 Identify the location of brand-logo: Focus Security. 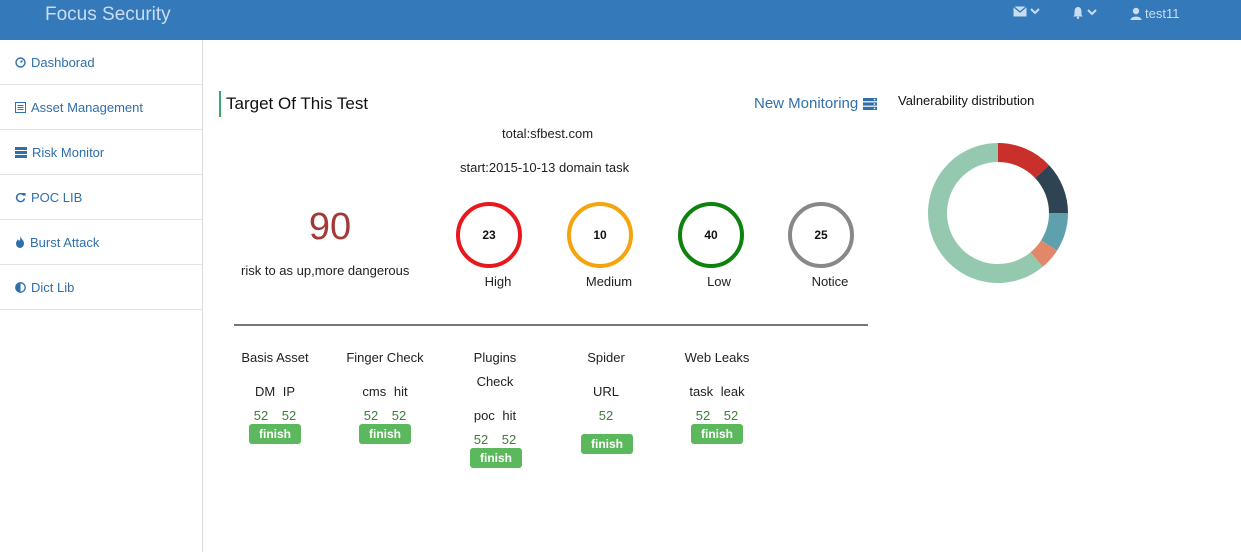
(108, 15).